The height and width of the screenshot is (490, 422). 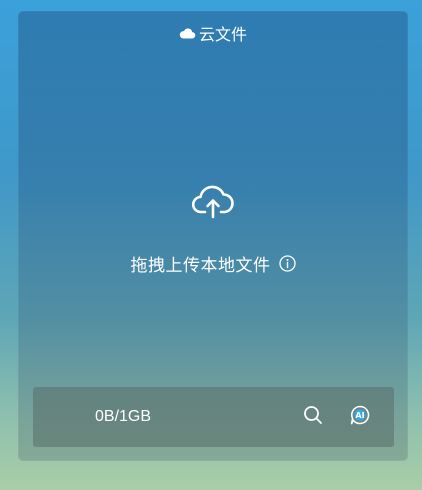 I want to click on search-icon, so click(x=313, y=417).